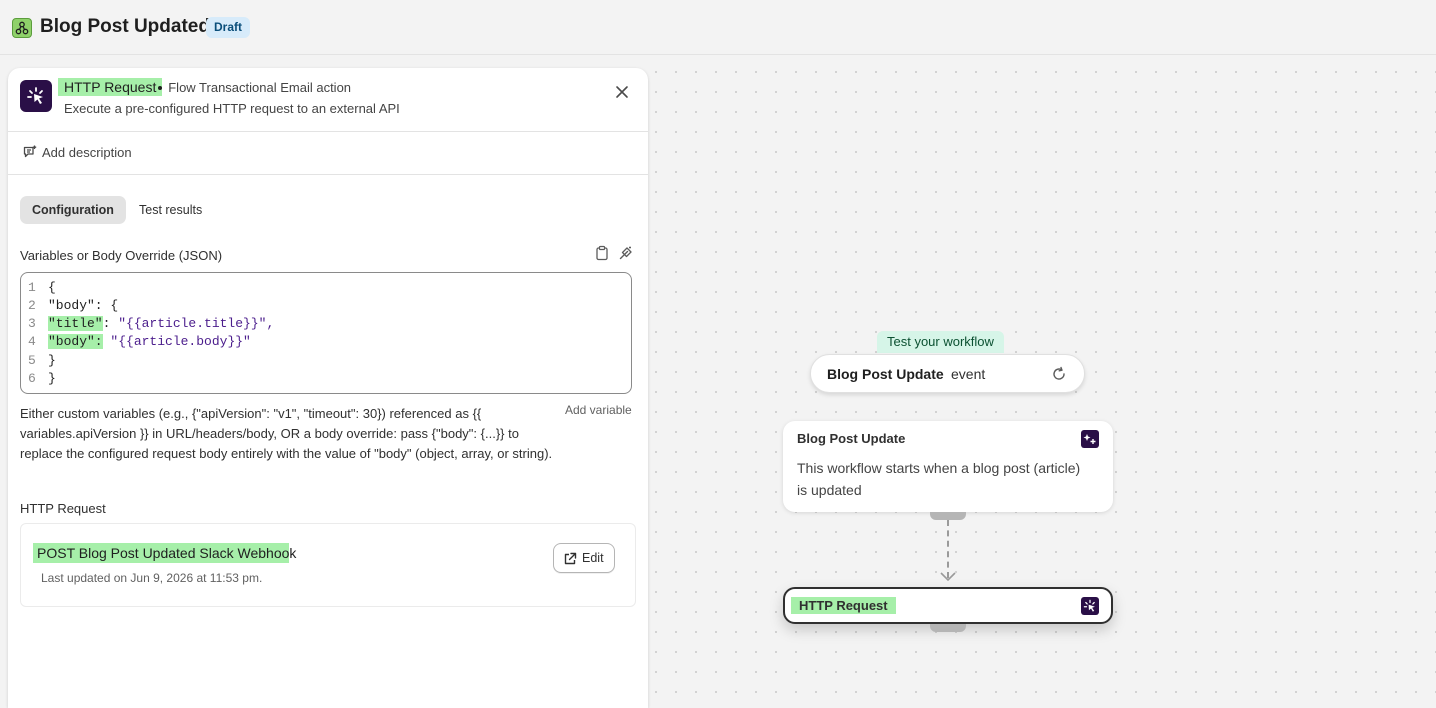 Image resolution: width=1436 pixels, height=708 pixels. Describe the element at coordinates (32, 360) in the screenshot. I see `line-number: 5` at that location.